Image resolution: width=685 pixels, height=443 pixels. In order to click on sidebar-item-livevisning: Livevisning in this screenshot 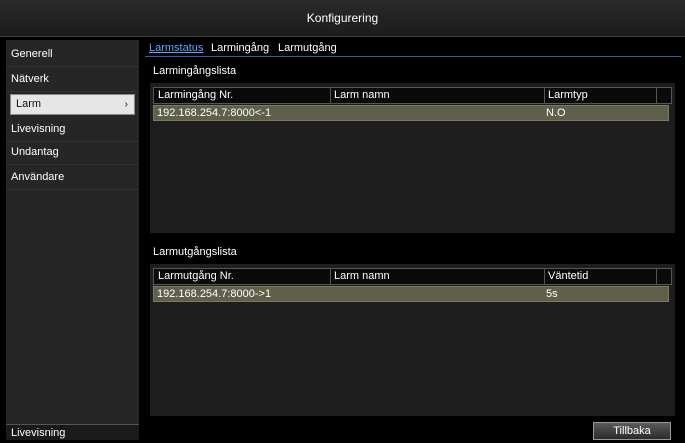, I will do `click(72, 129)`.